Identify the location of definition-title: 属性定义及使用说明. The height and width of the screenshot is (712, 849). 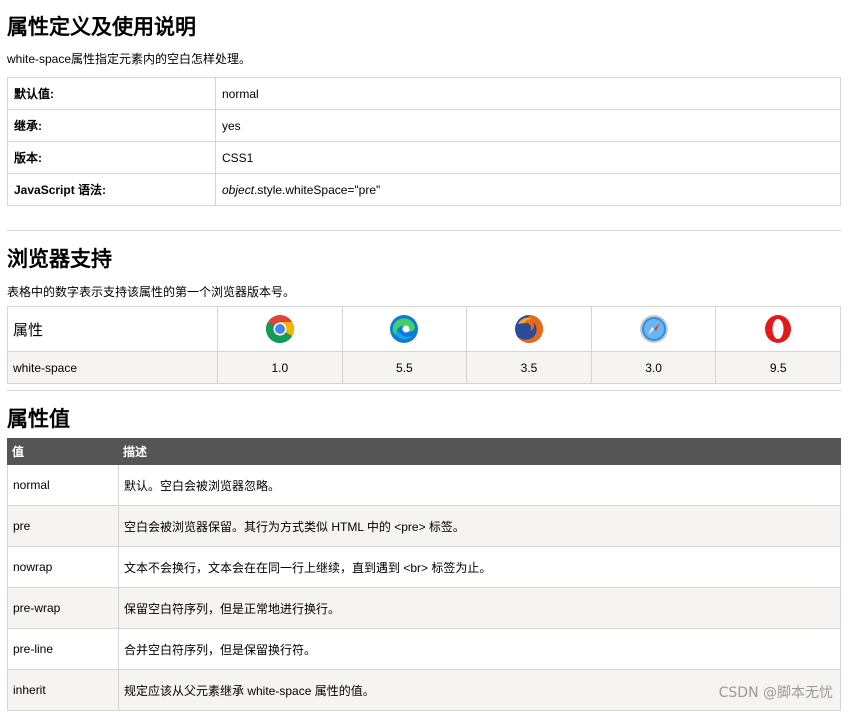
(101, 27).